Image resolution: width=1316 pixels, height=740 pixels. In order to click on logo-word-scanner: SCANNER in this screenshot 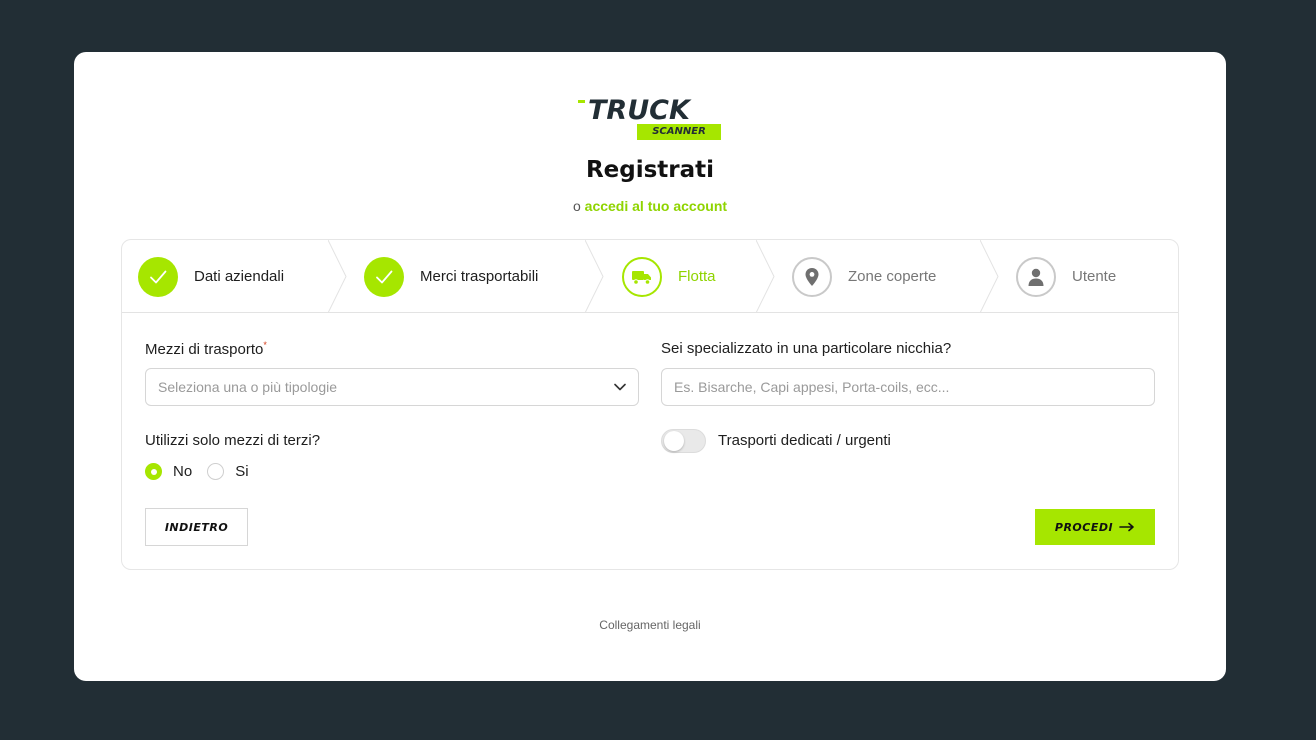, I will do `click(679, 132)`.